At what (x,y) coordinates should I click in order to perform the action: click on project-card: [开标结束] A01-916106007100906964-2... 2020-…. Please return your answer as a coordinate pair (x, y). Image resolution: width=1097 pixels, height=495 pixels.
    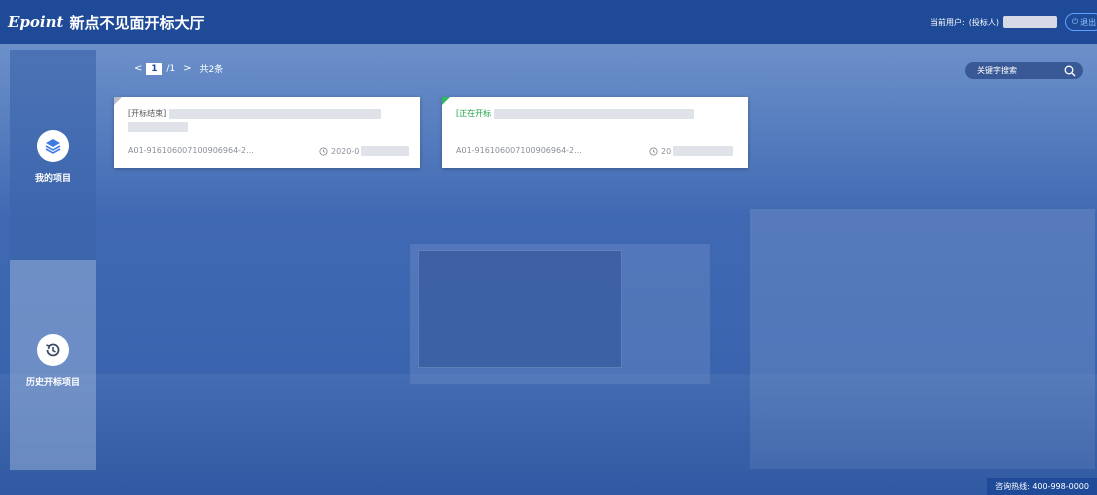
    Looking at the image, I should click on (267, 132).